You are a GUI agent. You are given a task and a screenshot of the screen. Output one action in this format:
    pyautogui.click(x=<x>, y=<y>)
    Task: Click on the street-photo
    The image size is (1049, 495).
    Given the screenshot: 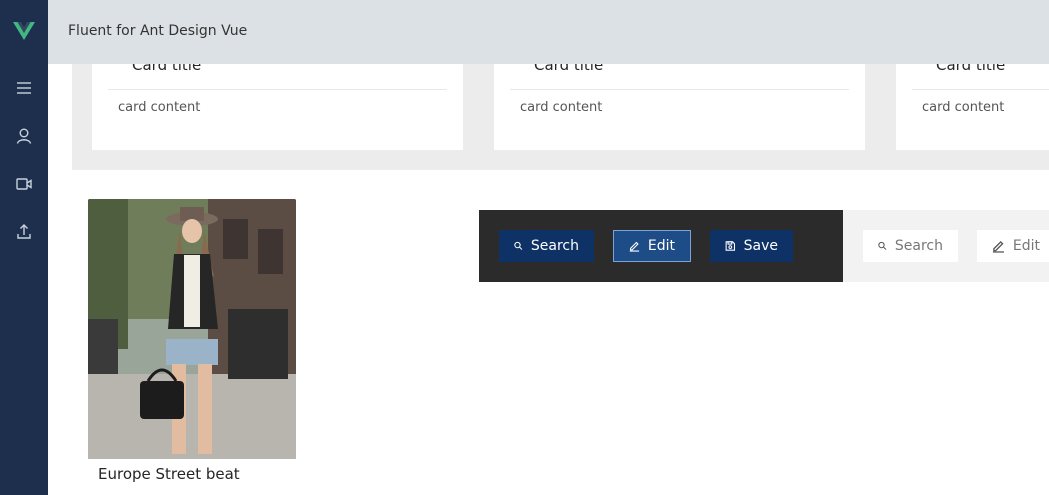 What is the action you would take?
    pyautogui.click(x=192, y=329)
    